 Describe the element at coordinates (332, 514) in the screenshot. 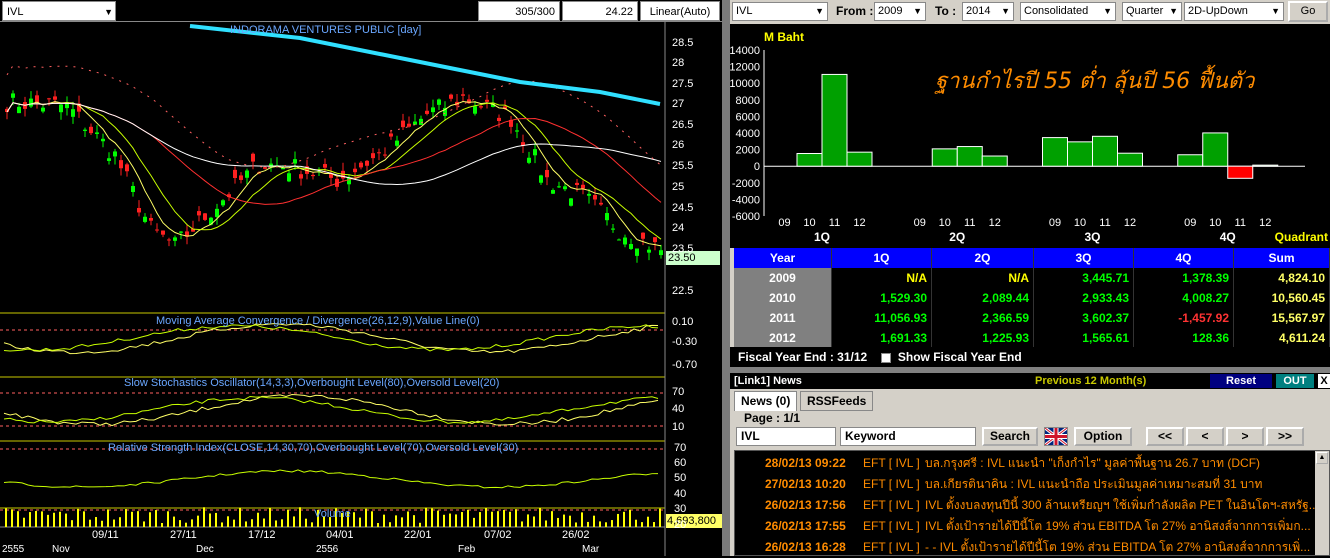

I see `volume-title: Volume` at that location.